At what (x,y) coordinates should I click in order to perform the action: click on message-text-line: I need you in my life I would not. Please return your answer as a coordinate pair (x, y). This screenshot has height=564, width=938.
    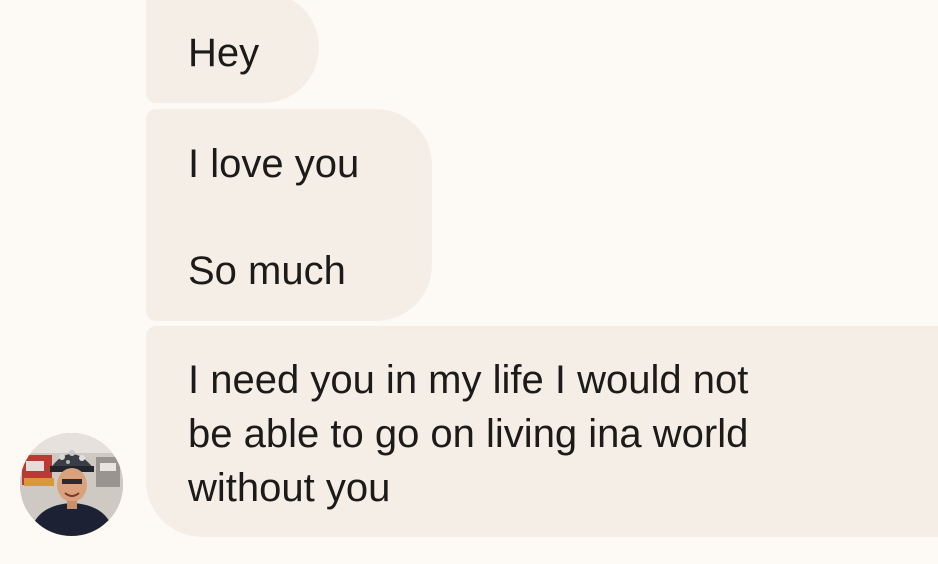
    Looking at the image, I should click on (468, 380).